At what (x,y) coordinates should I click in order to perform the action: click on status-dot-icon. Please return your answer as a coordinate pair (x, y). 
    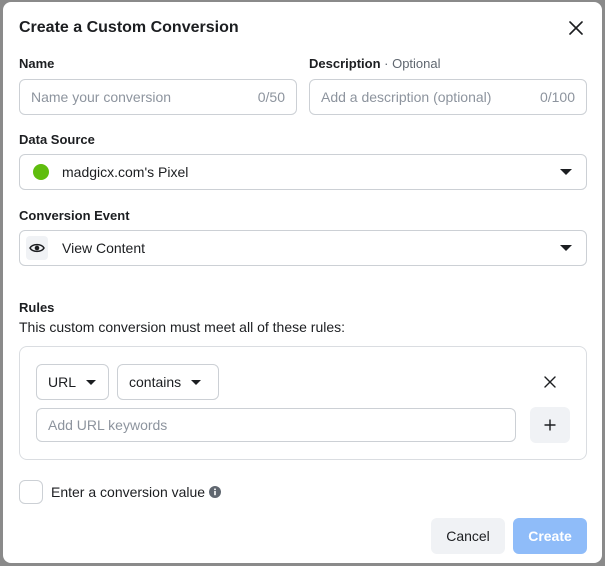
    Looking at the image, I should click on (41, 172).